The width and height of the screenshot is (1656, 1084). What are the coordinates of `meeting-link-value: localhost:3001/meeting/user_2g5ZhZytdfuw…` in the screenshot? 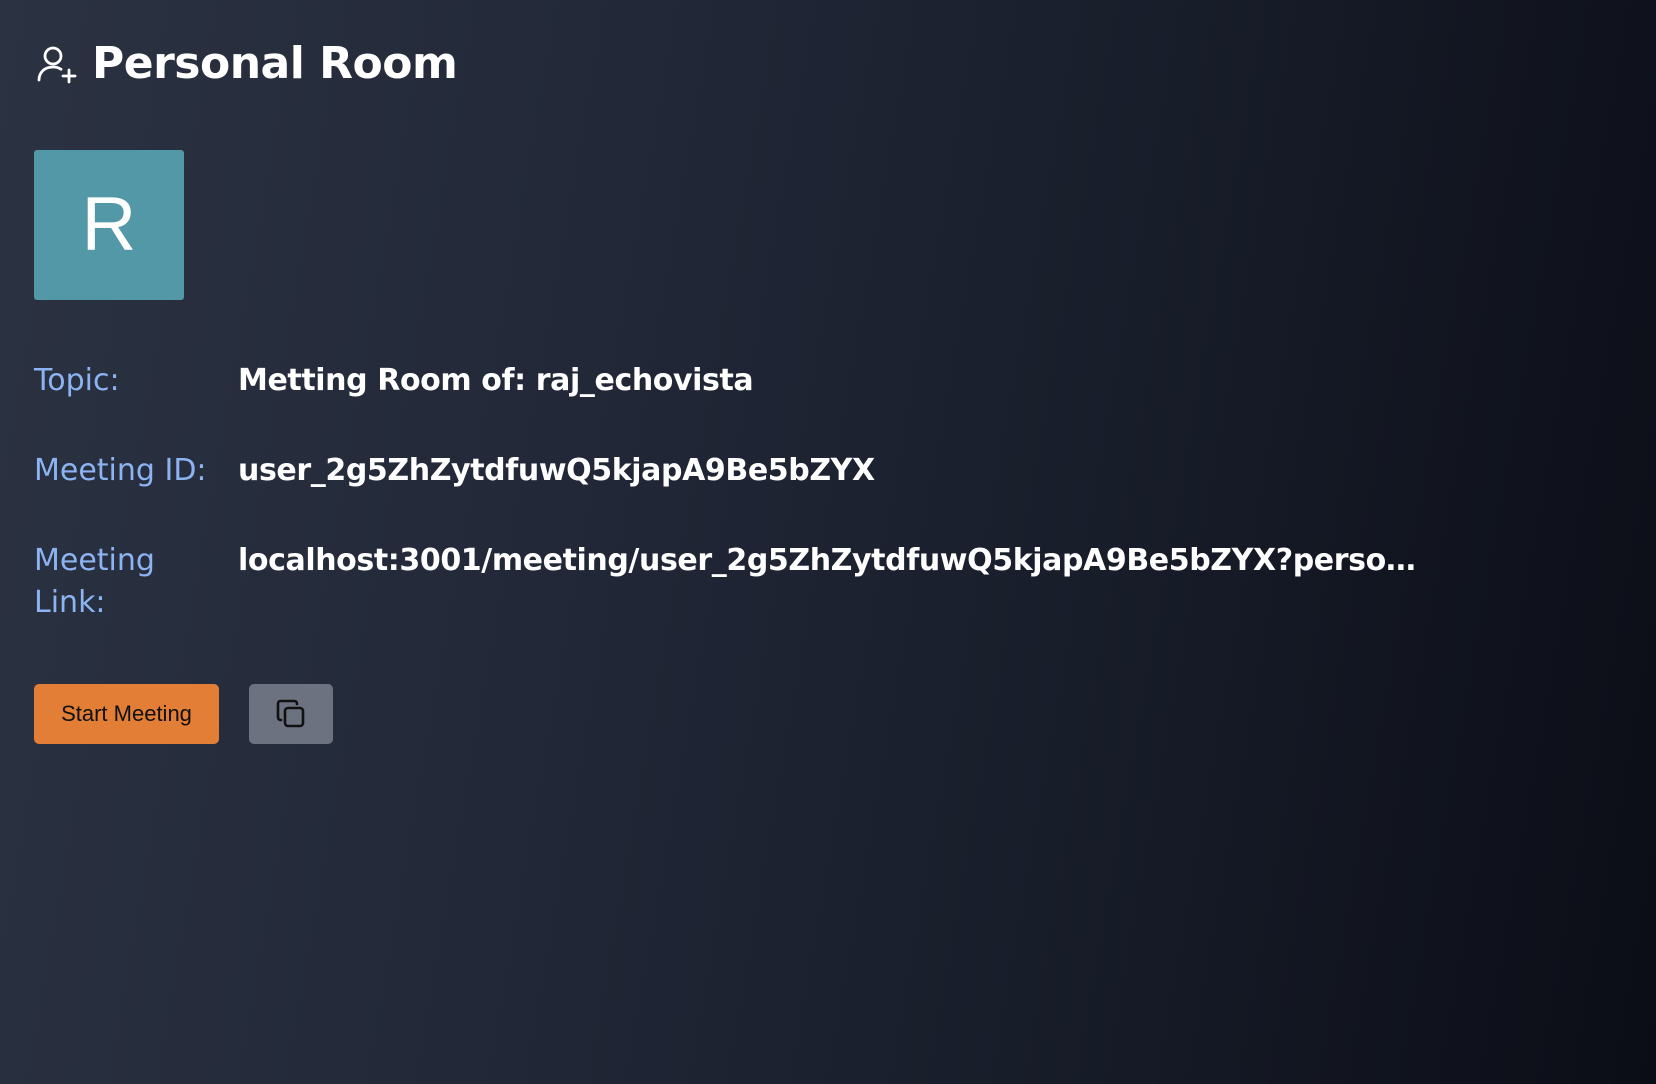 It's located at (828, 560).